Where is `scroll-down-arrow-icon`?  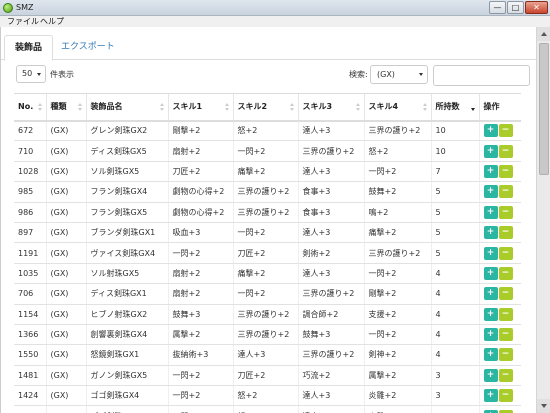
scroll-down-arrow-icon is located at coordinates (543, 406).